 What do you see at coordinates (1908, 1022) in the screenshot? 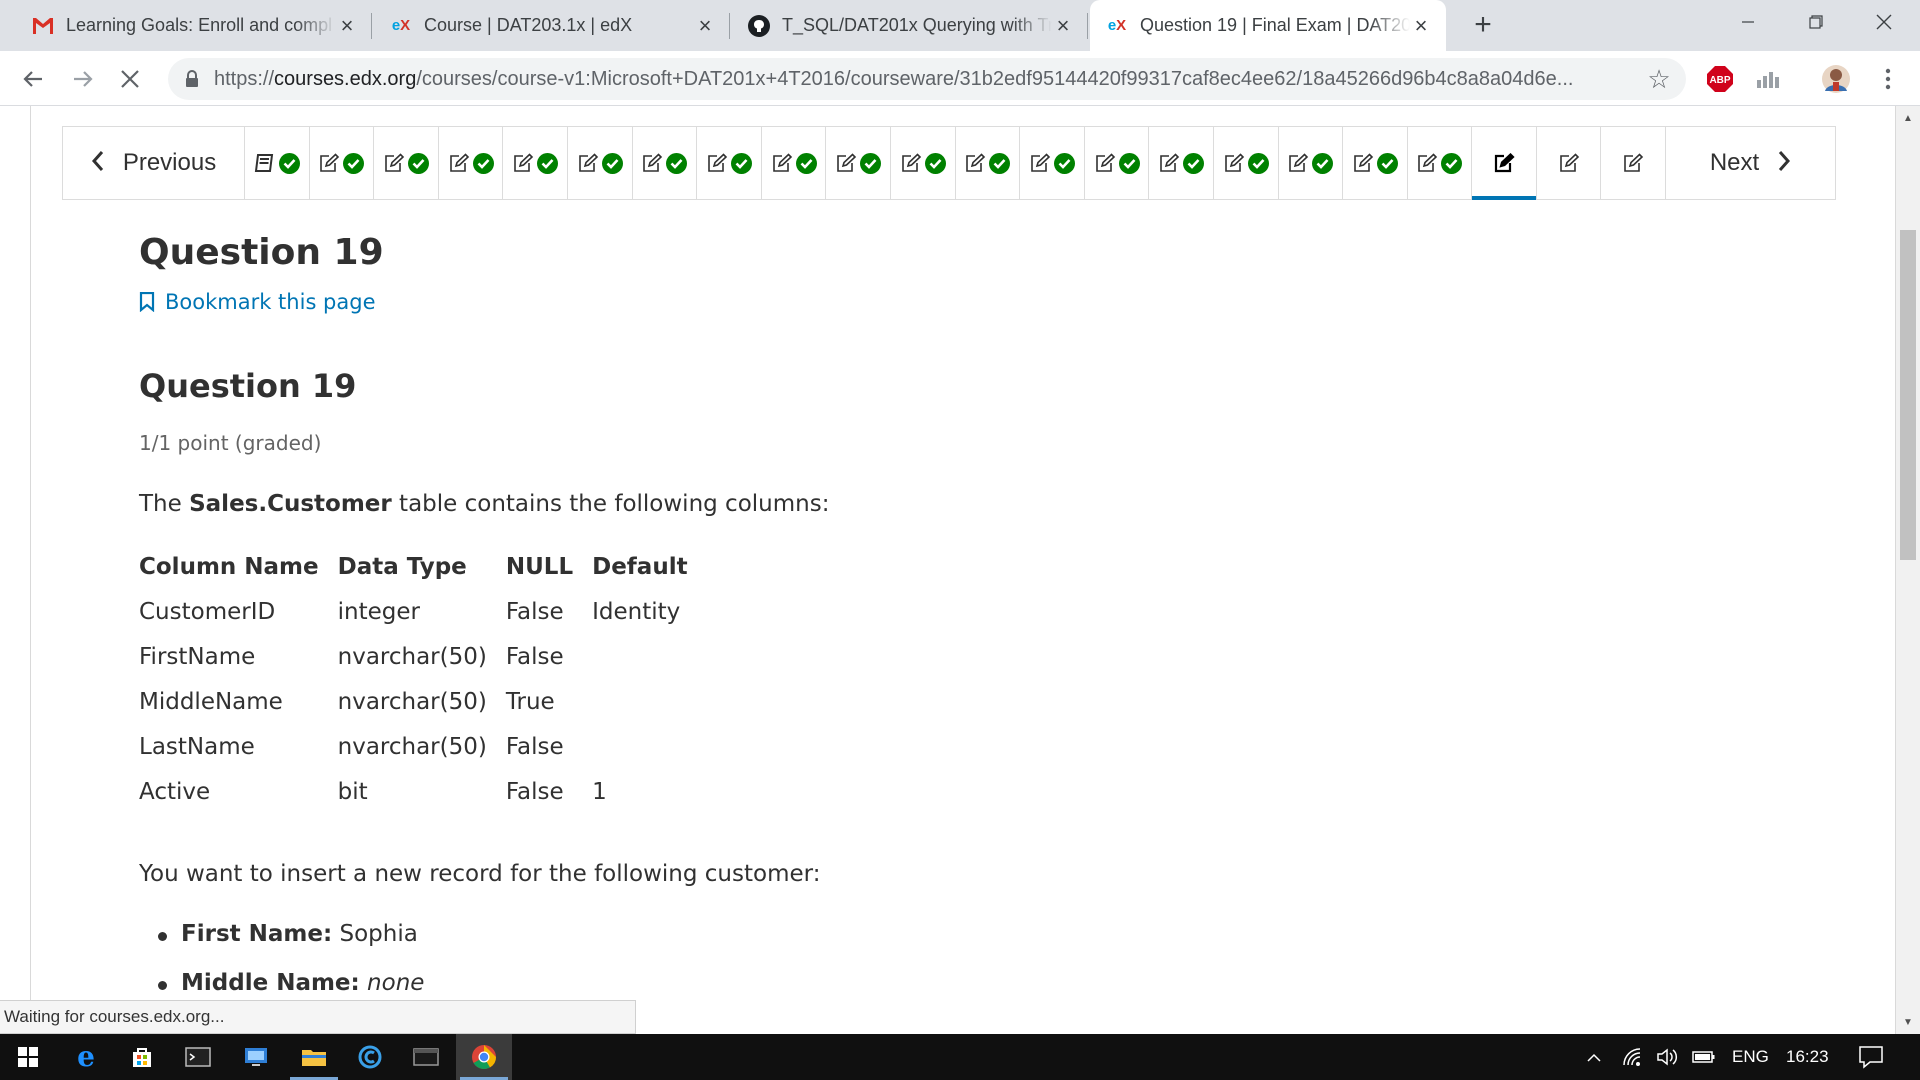
I see `scroll-down-arrow-icon: ▼` at bounding box center [1908, 1022].